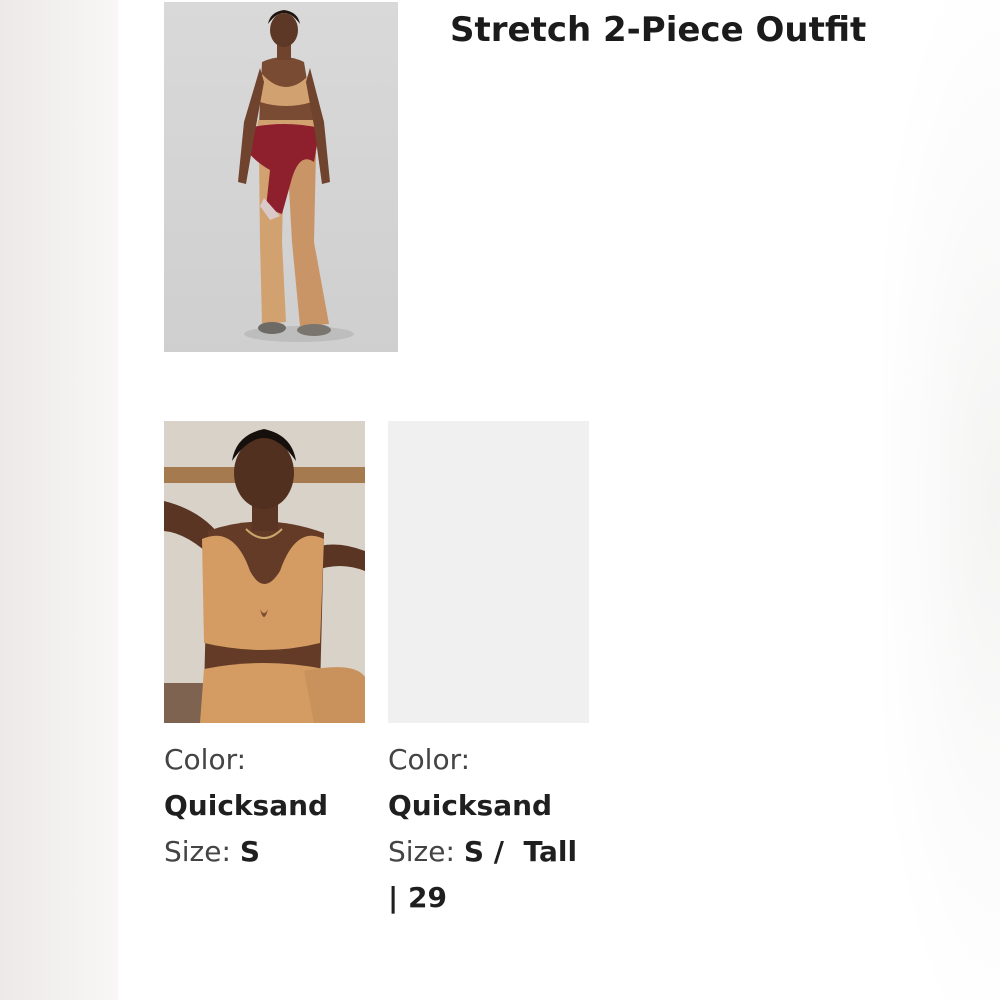 The height and width of the screenshot is (1000, 1000). What do you see at coordinates (488, 572) in the screenshot?
I see `image-placeholder` at bounding box center [488, 572].